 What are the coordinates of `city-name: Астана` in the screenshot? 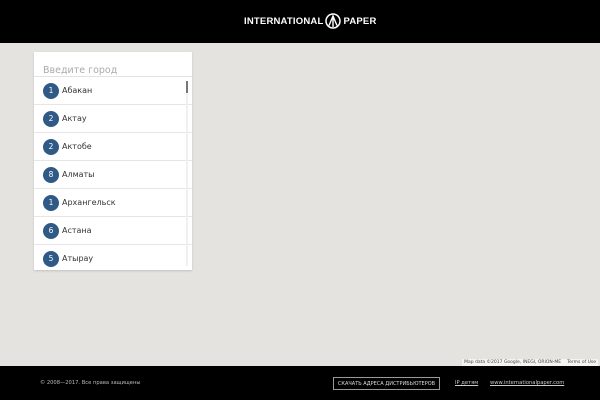 It's located at (77, 230).